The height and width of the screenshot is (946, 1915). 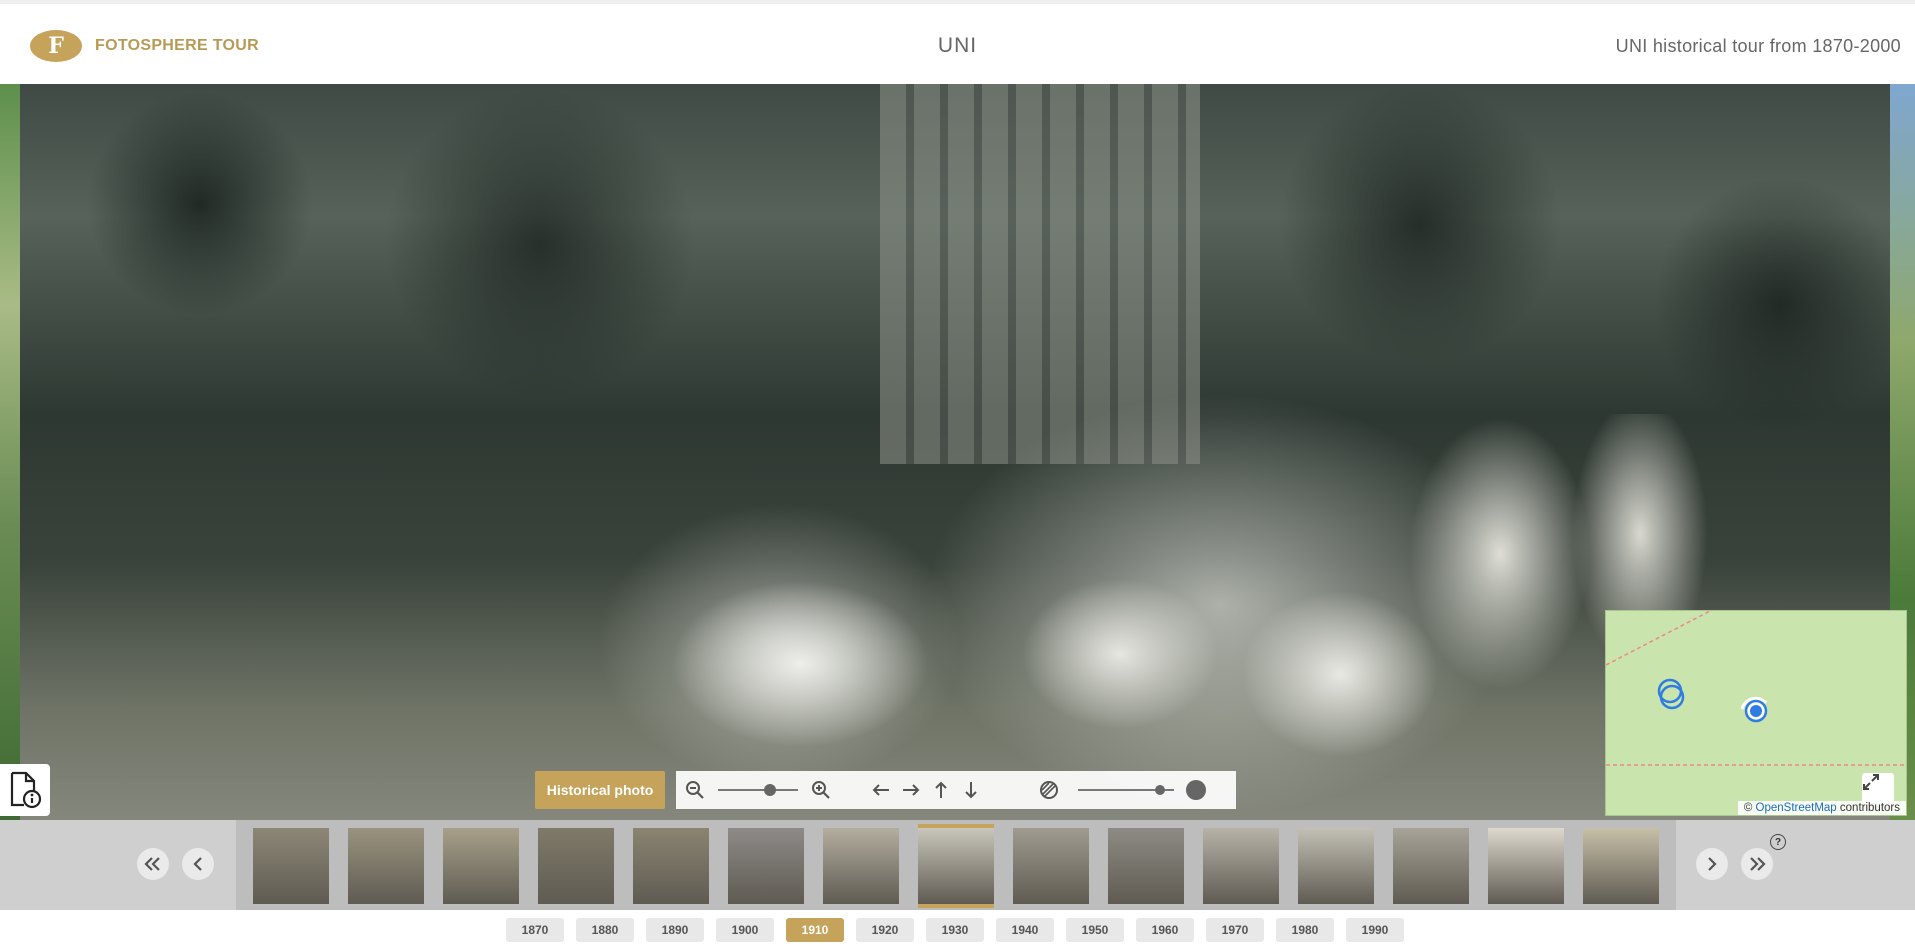 What do you see at coordinates (535, 930) in the screenshot?
I see `decade-button-1870: 1870` at bounding box center [535, 930].